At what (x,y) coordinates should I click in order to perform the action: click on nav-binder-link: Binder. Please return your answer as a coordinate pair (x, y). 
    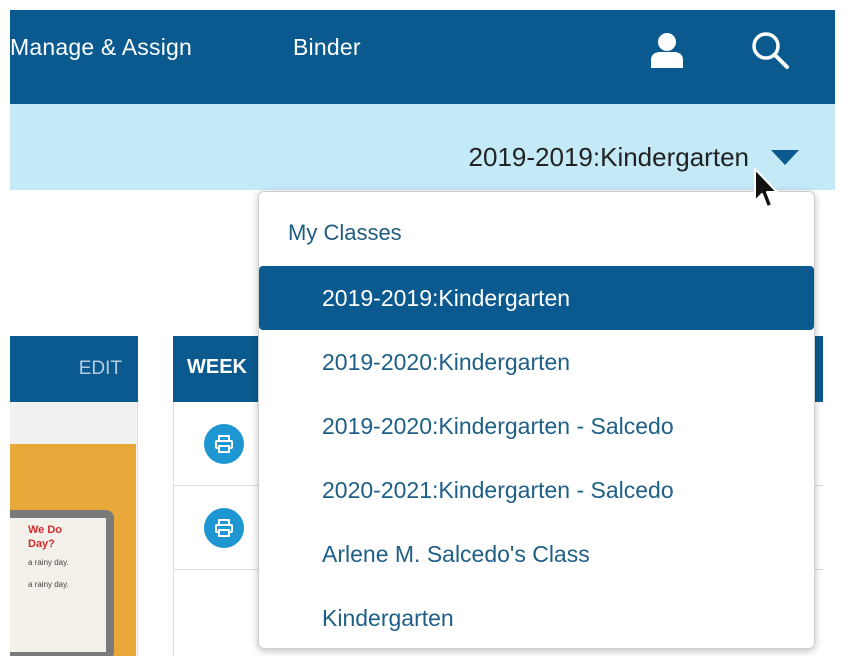
    Looking at the image, I should click on (327, 47).